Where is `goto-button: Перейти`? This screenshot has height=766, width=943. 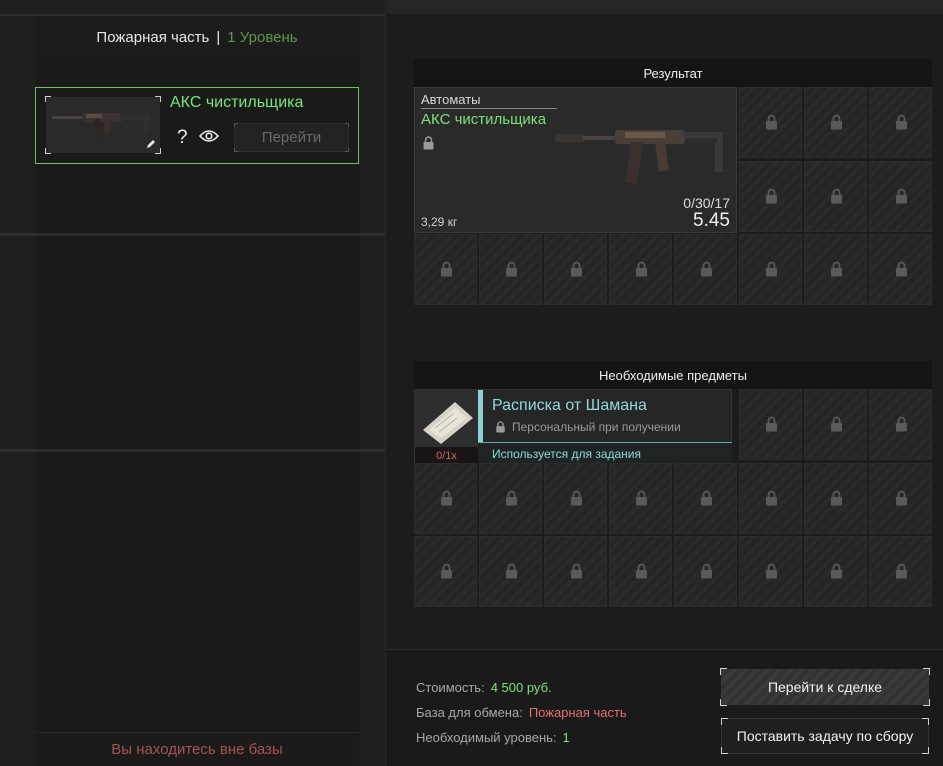
goto-button: Перейти is located at coordinates (291, 137).